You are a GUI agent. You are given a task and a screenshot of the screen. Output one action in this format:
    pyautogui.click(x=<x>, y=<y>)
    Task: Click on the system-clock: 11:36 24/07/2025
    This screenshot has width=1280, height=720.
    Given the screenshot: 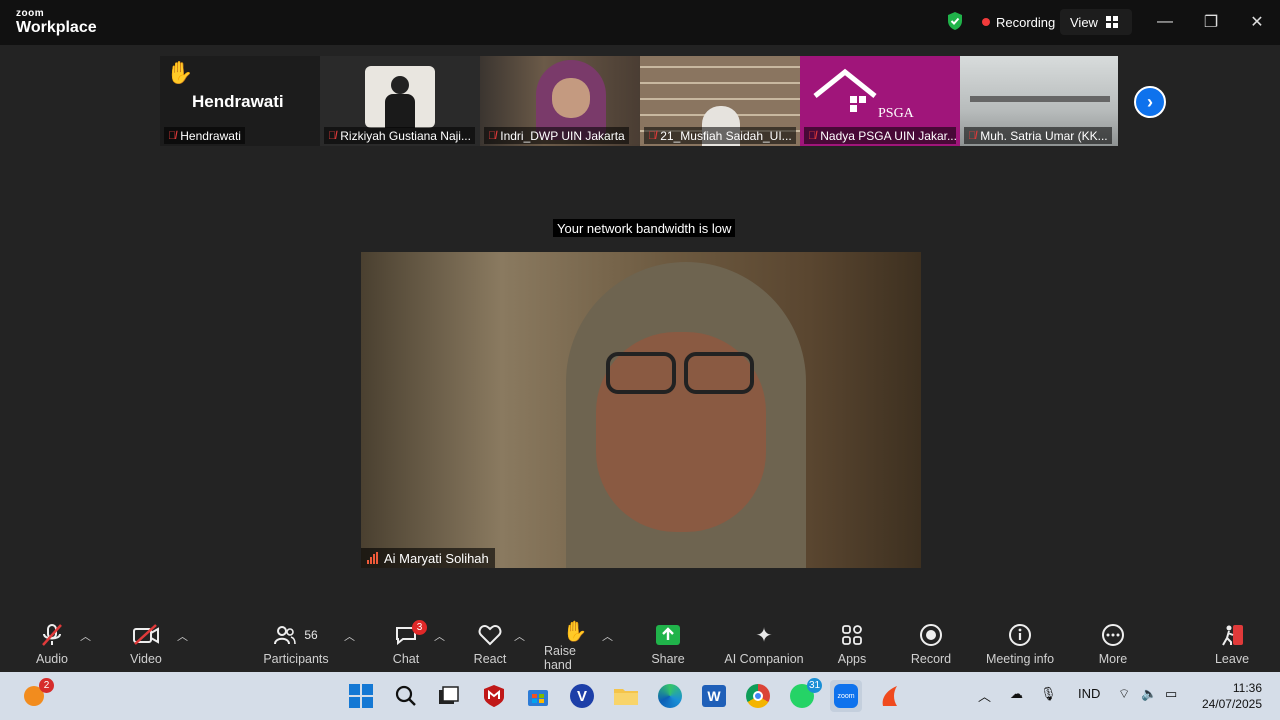 What is the action you would take?
    pyautogui.click(x=1229, y=696)
    